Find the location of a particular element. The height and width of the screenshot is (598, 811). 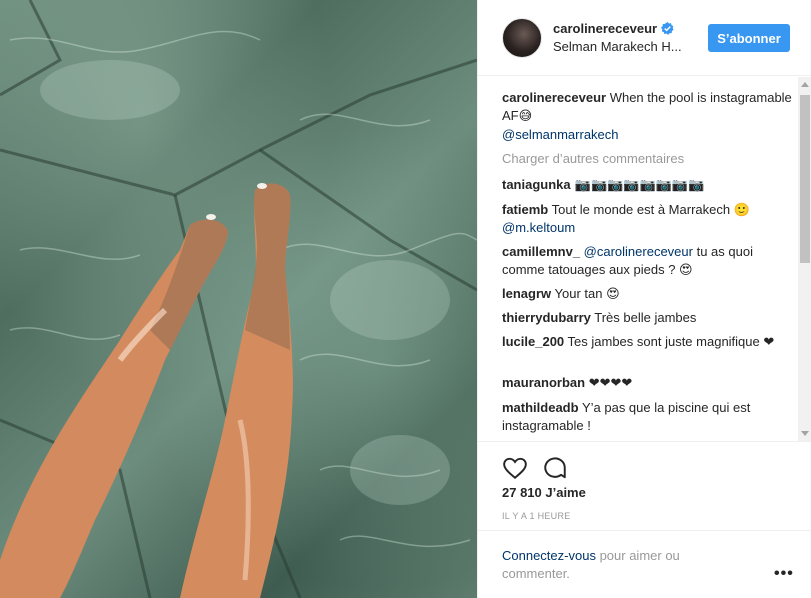

list-item: thierrydubarry Très belle jambes is located at coordinates (647, 318).